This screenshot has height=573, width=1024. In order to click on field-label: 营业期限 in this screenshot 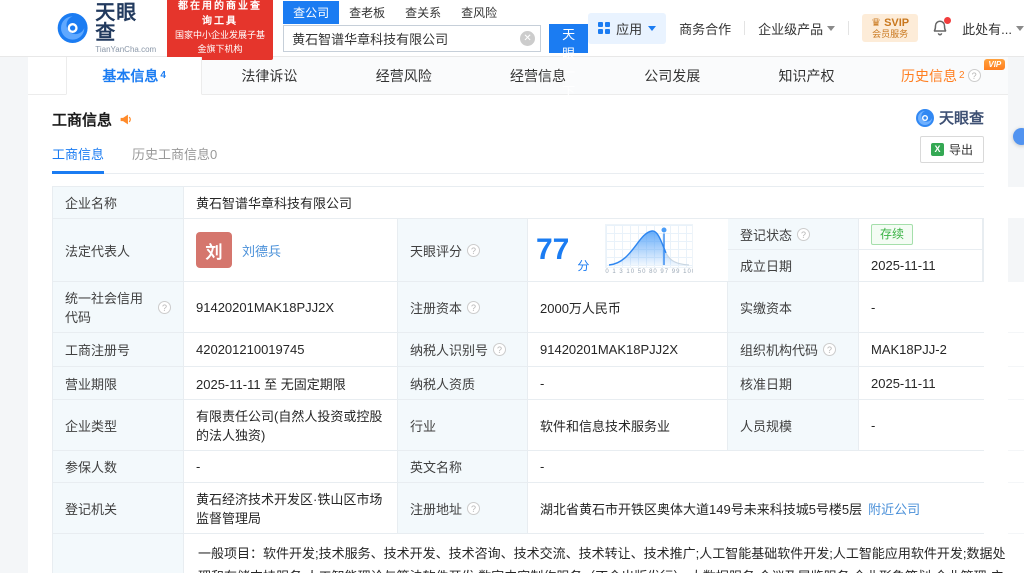, I will do `click(118, 383)`.